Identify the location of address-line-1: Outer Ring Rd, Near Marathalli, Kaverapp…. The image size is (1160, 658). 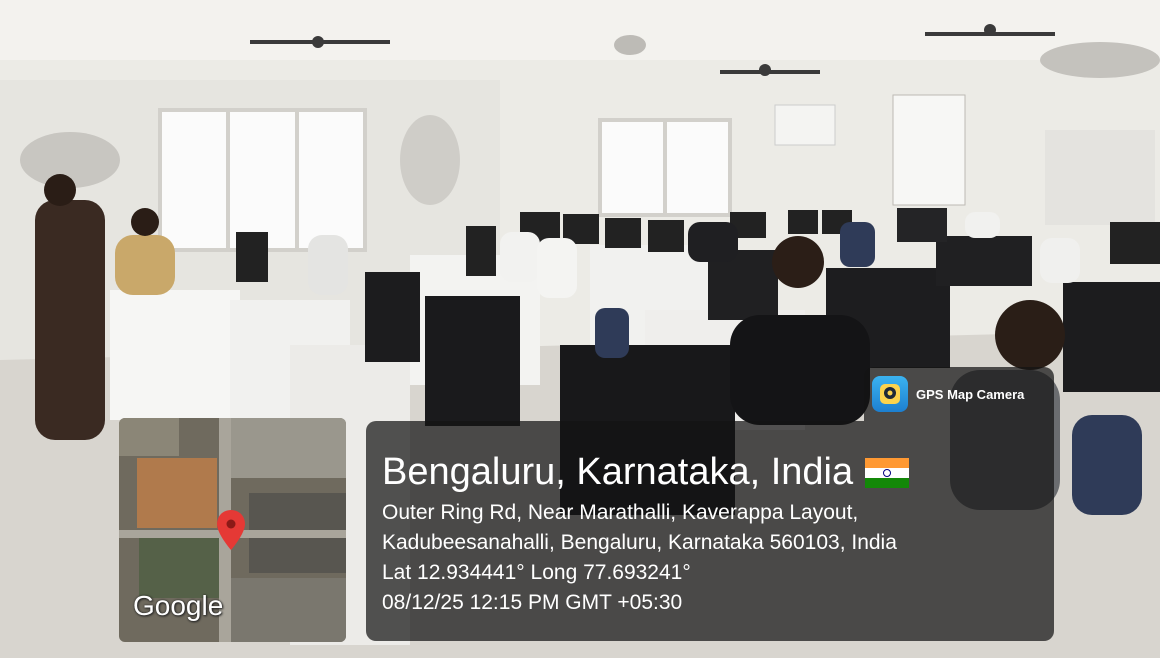
(620, 512).